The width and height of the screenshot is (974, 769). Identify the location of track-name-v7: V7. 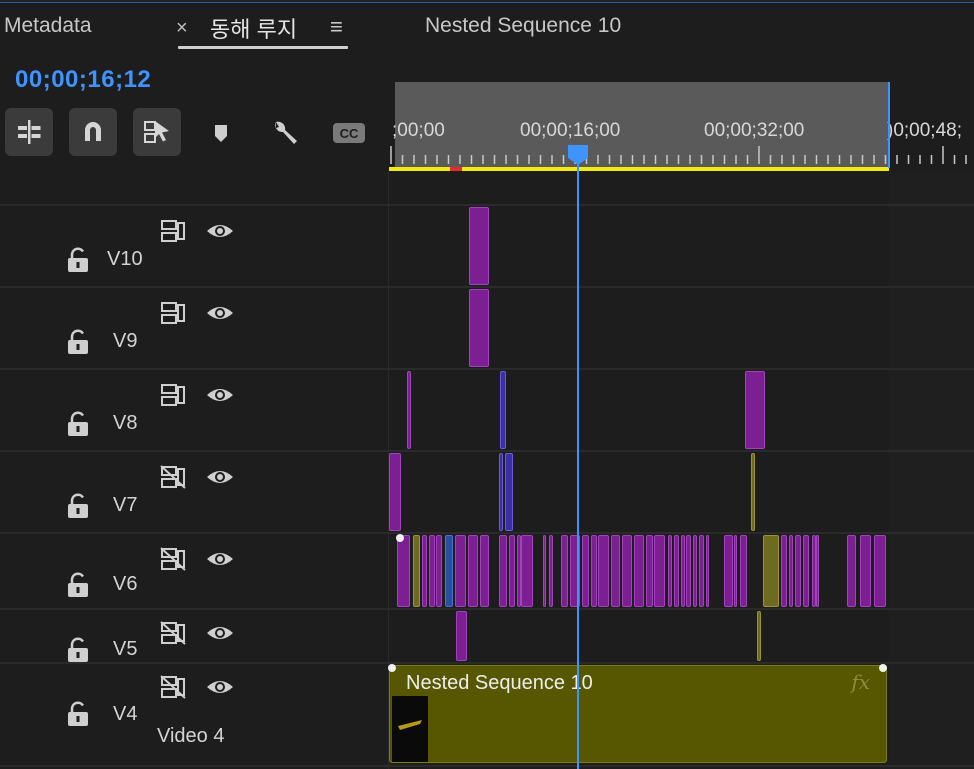
(125, 505).